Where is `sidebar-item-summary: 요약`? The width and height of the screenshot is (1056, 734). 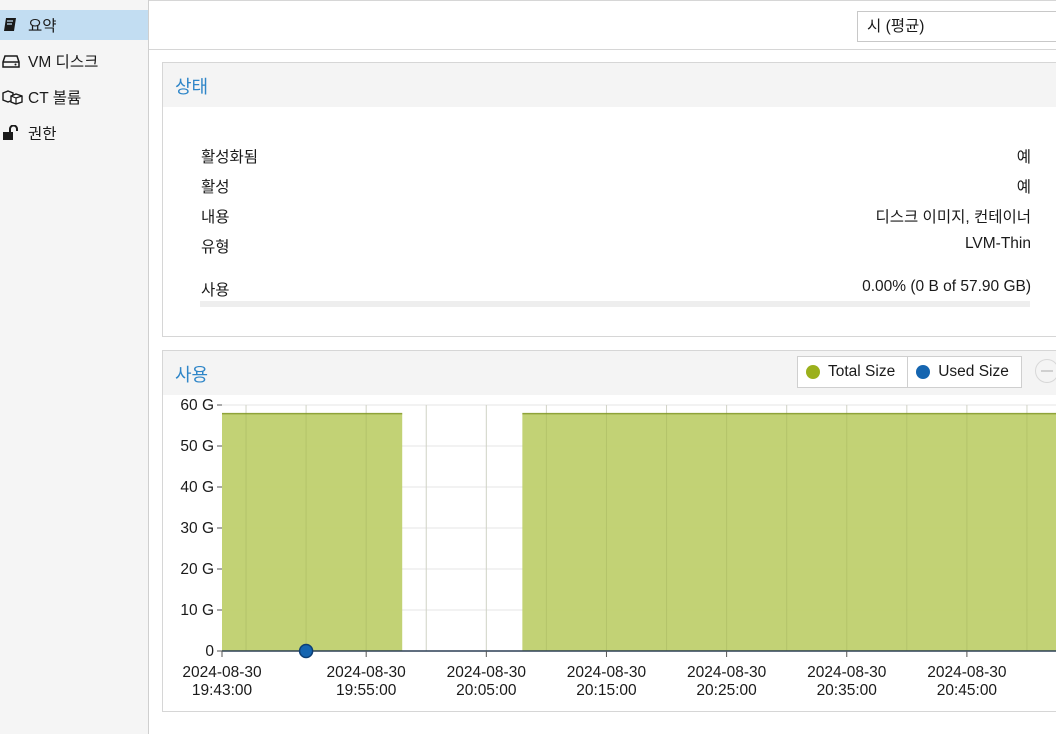 sidebar-item-summary: 요약 is located at coordinates (74, 25).